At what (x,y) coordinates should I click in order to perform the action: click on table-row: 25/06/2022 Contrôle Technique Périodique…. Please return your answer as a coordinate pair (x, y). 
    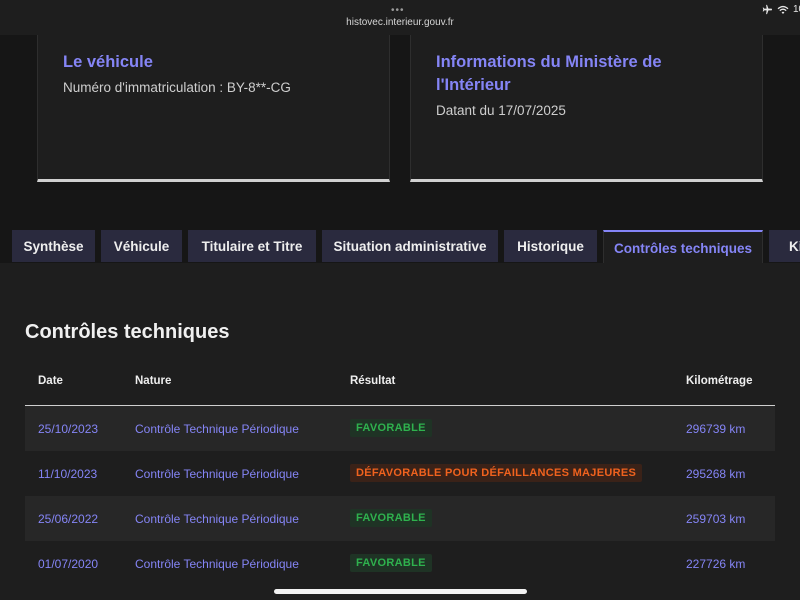
    Looking at the image, I should click on (400, 518).